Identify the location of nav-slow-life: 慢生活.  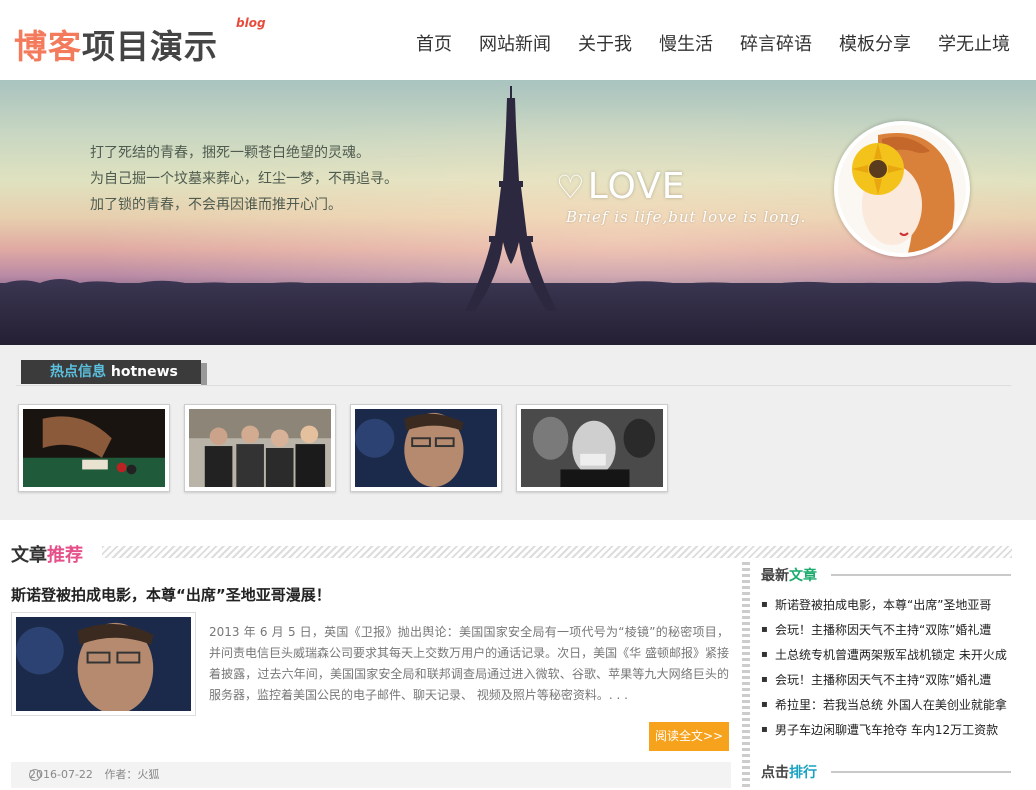
(686, 43).